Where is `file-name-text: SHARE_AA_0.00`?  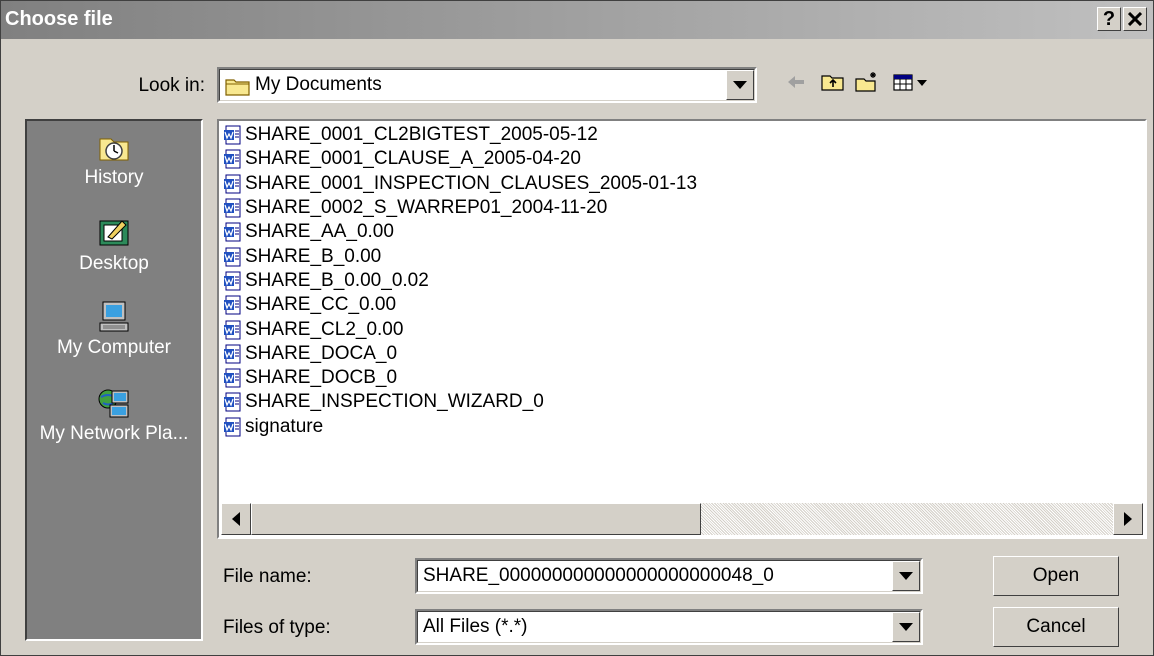
file-name-text: SHARE_AA_0.00 is located at coordinates (319, 232).